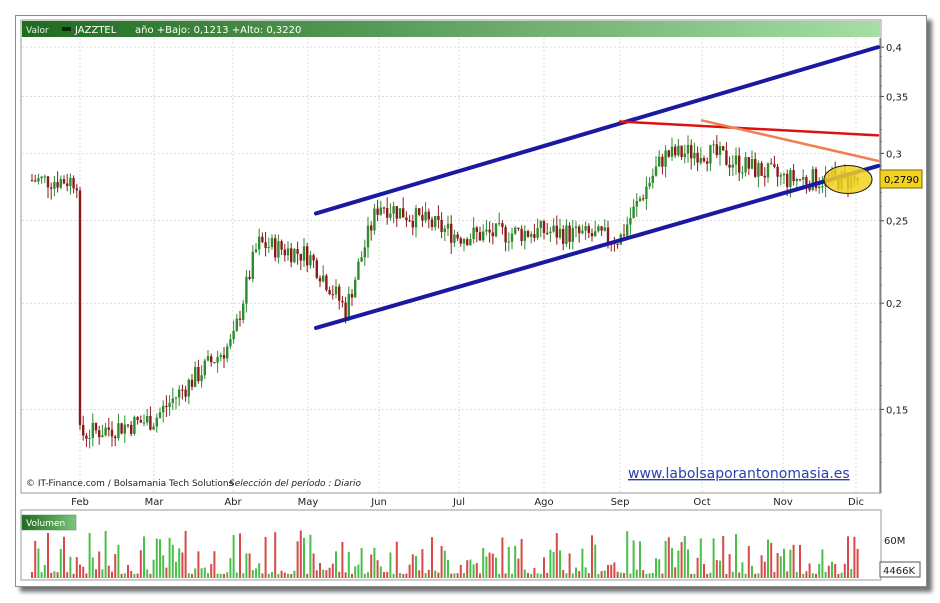  Describe the element at coordinates (378, 502) in the screenshot. I see `x-tick-label: Jun` at that location.